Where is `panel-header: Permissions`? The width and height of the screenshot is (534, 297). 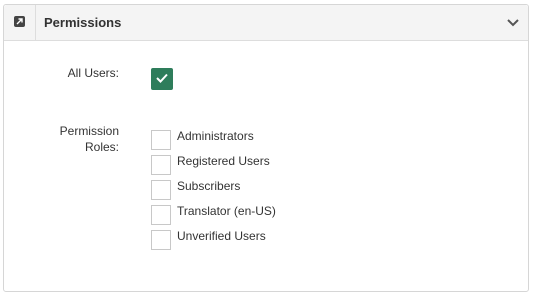 panel-header: Permissions is located at coordinates (266, 23).